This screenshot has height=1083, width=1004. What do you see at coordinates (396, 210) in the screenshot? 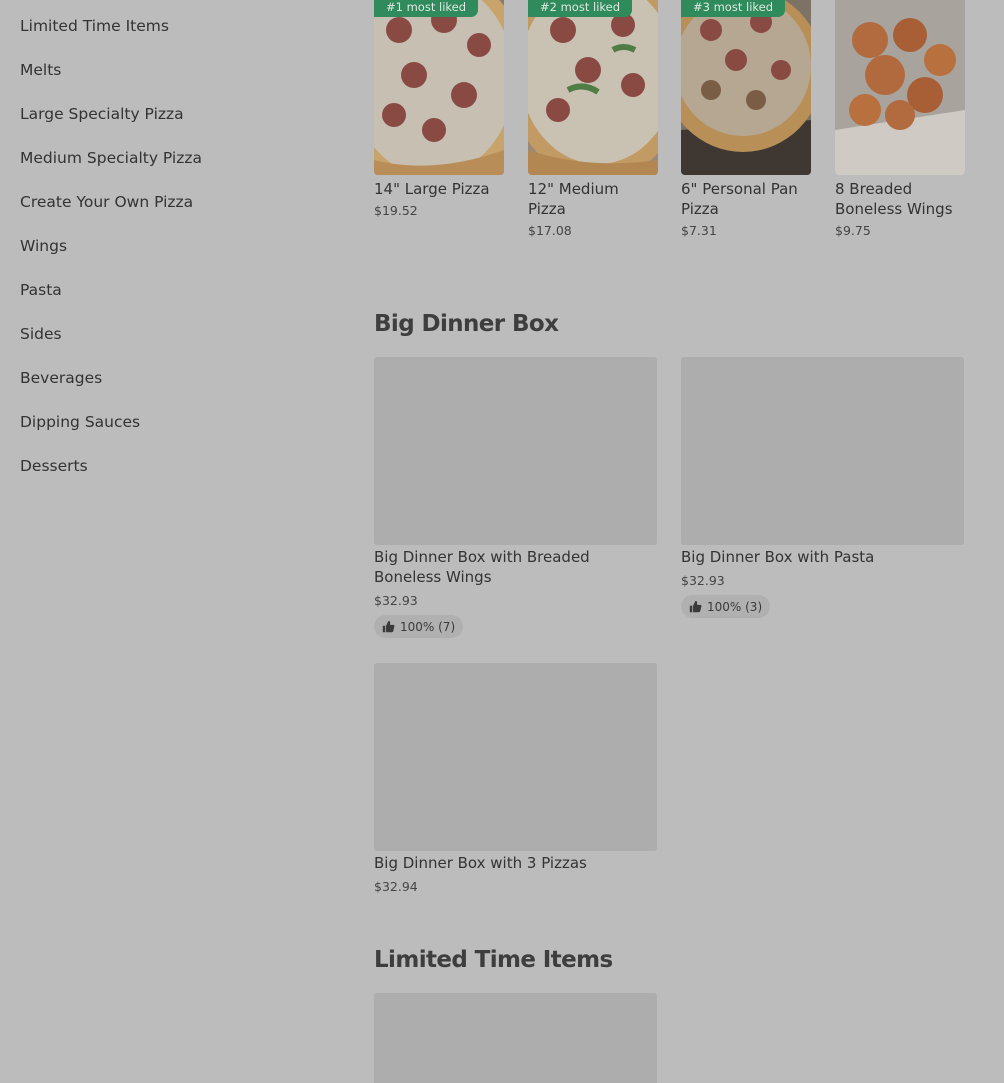
I see `item-price: $19.52` at bounding box center [396, 210].